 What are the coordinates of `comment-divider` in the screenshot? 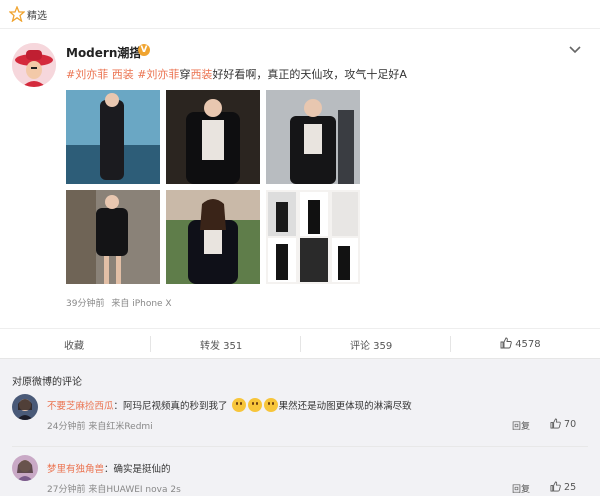 It's located at (300, 446).